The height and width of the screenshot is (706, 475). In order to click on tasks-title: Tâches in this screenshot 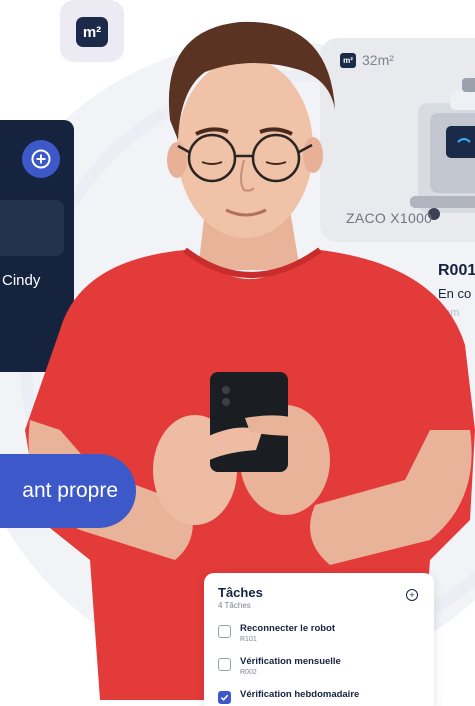, I will do `click(240, 592)`.